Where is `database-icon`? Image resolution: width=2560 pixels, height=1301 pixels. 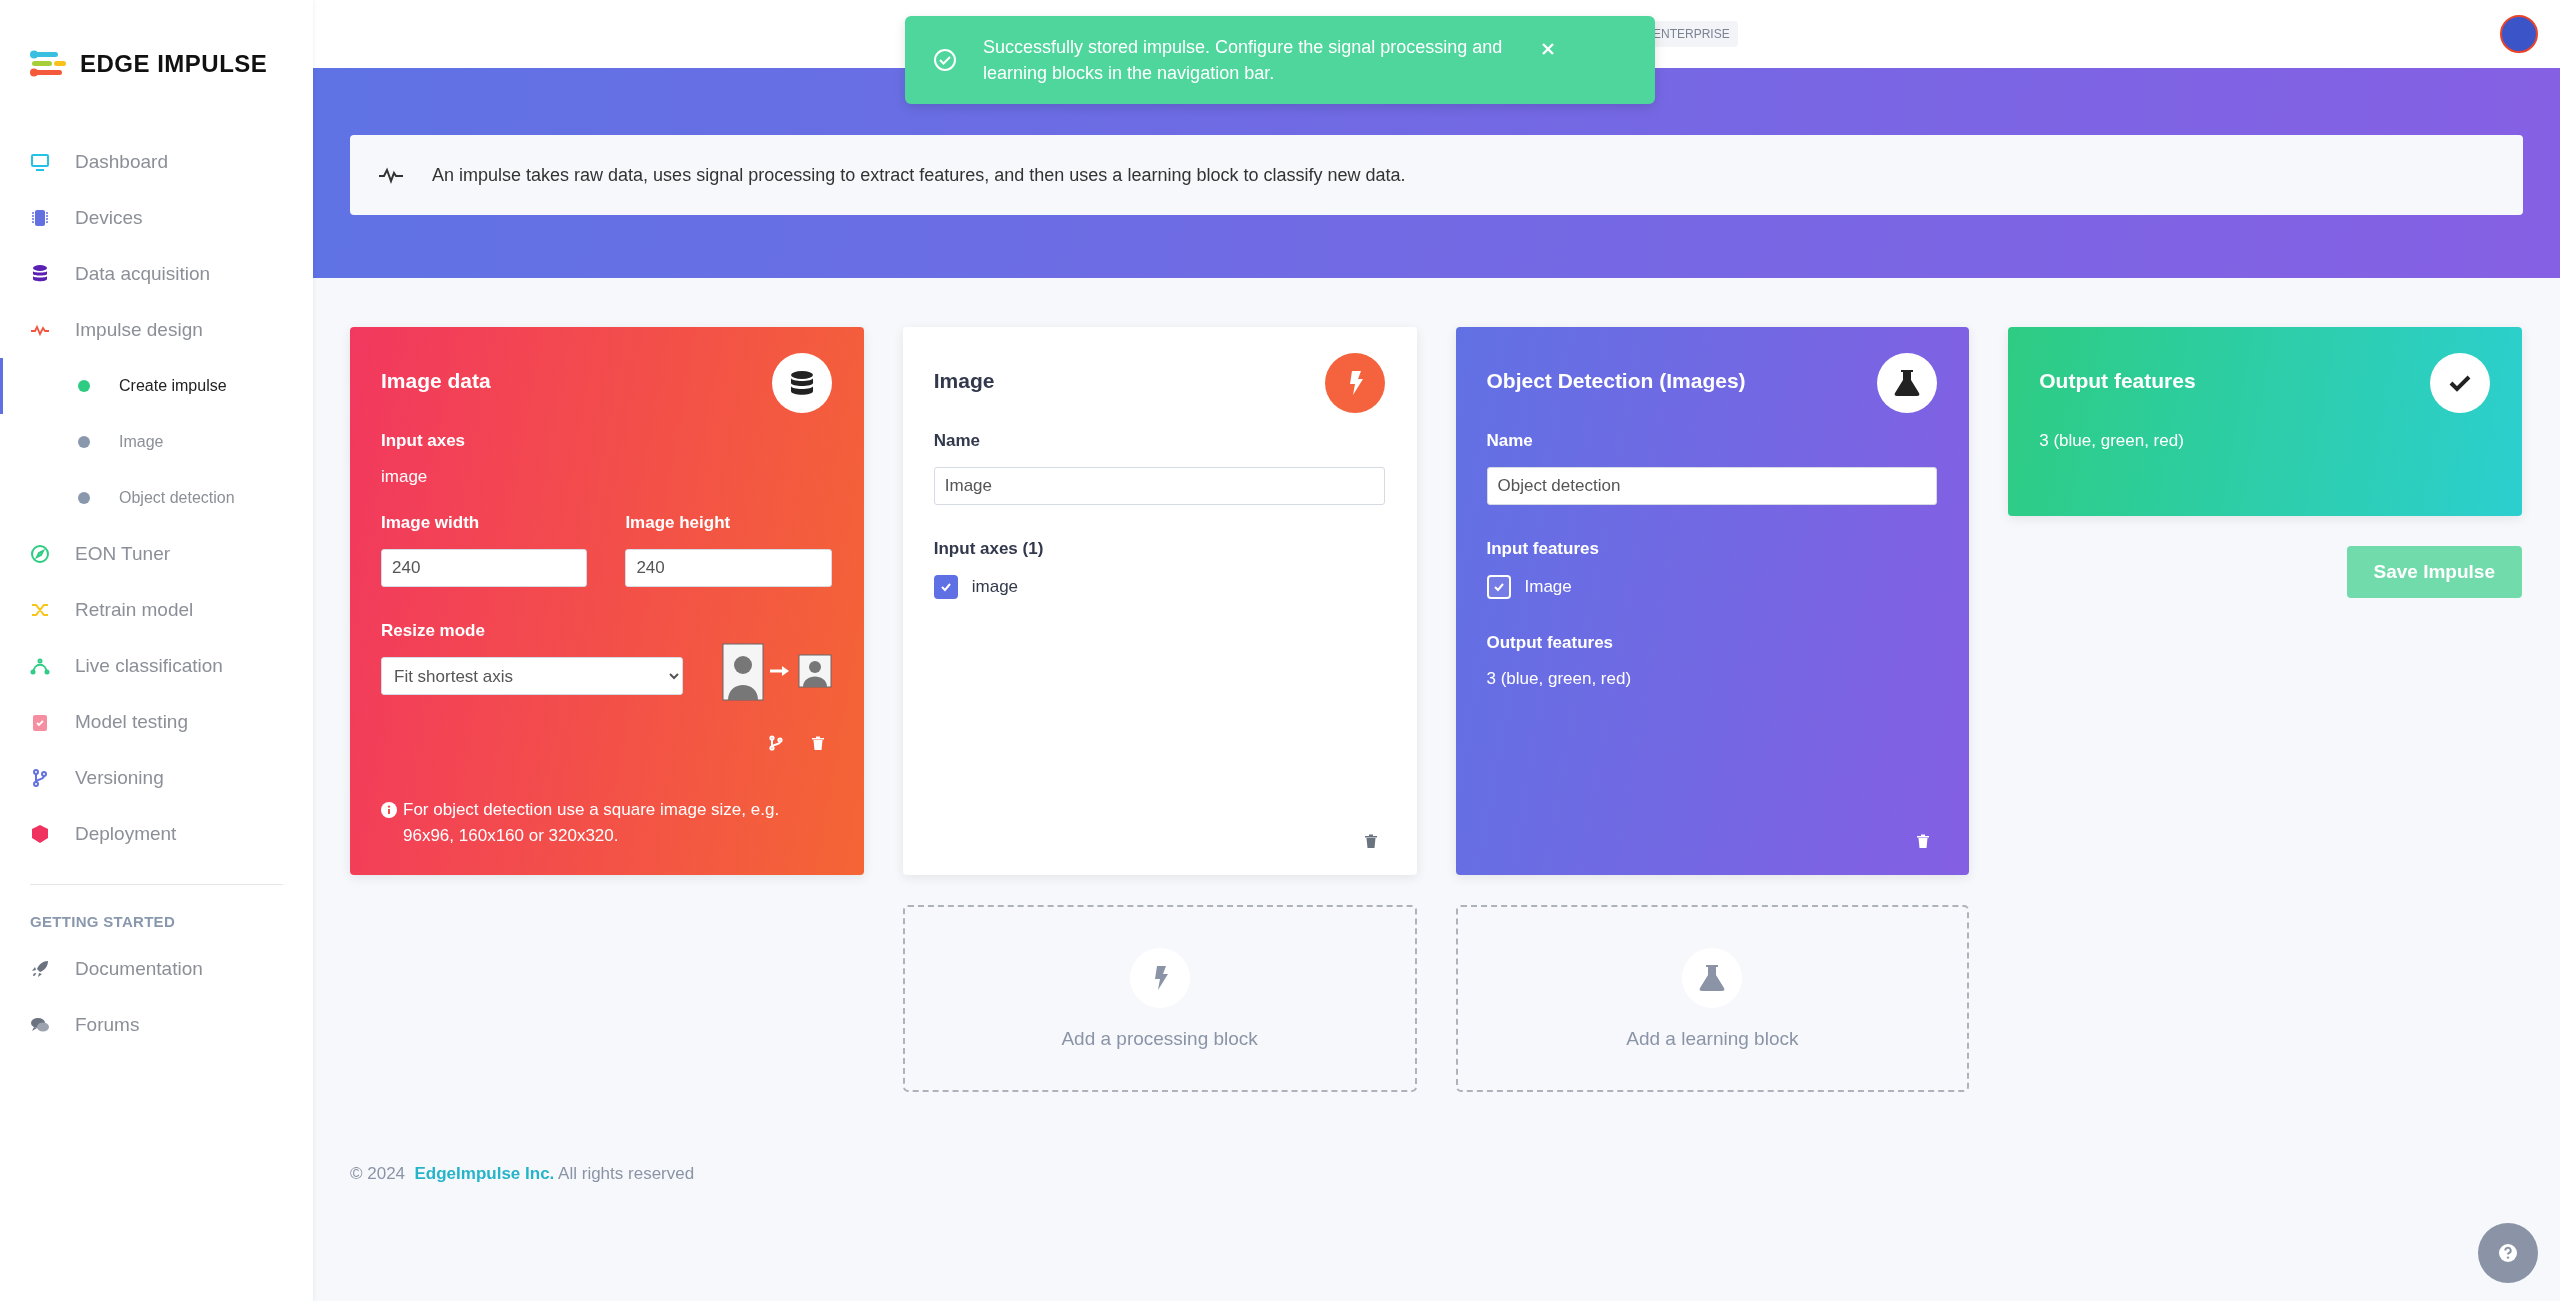
database-icon is located at coordinates (801, 383).